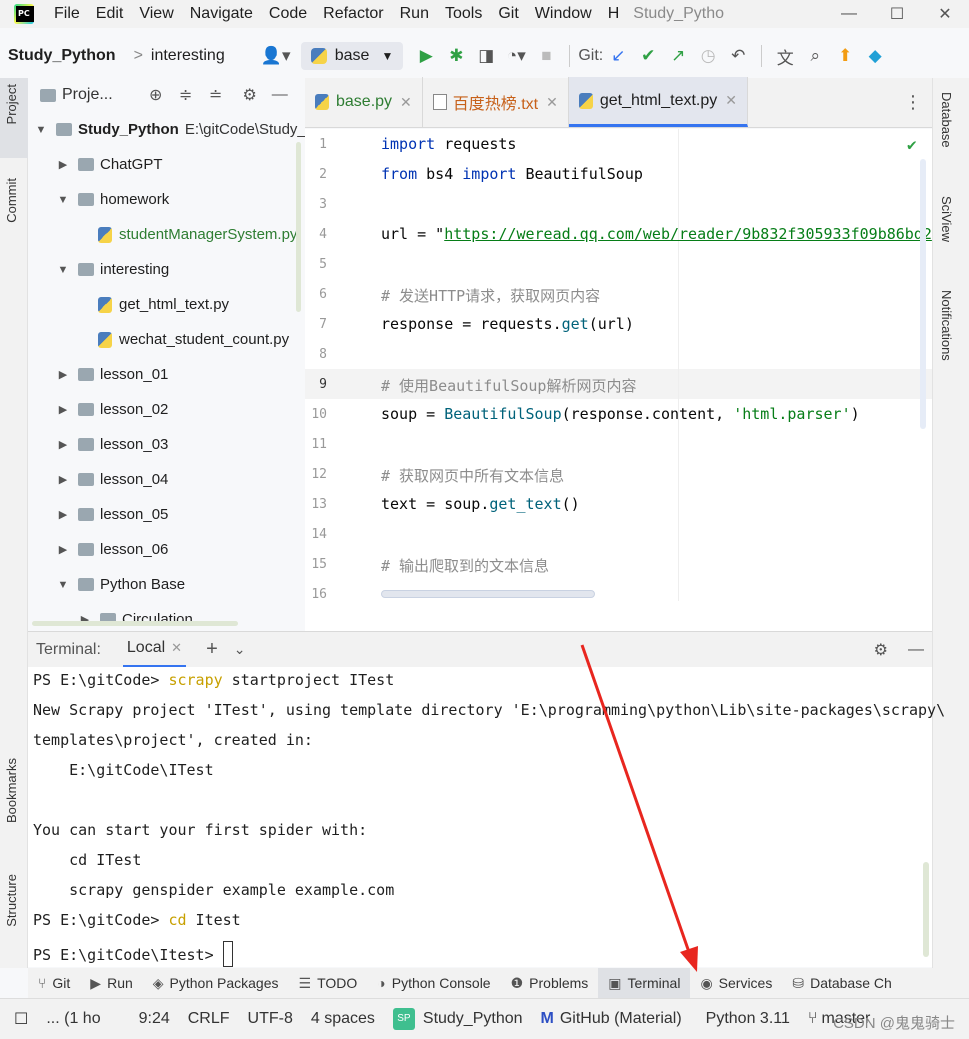 Image resolution: width=969 pixels, height=1039 pixels. I want to click on tree-item-lesson-04: ▶ lesson_04, so click(112, 479).